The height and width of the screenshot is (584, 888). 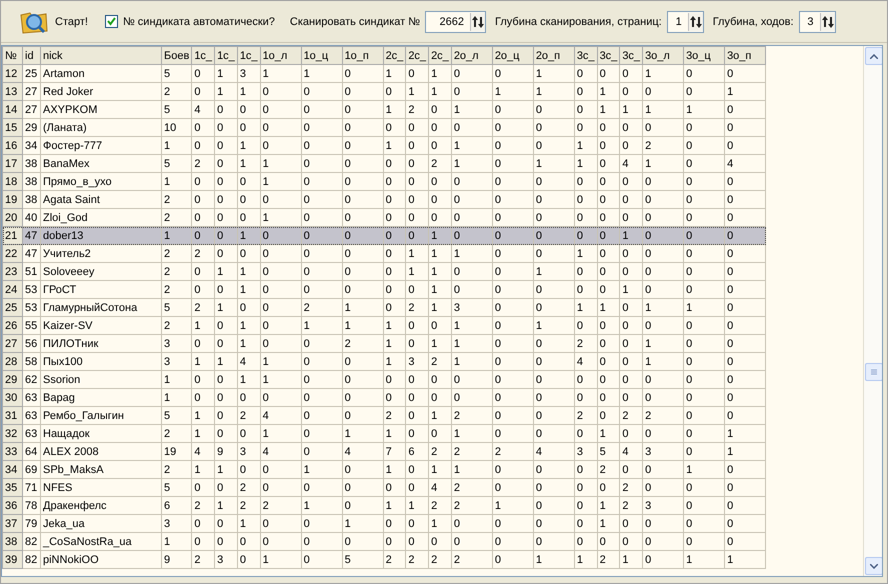 I want to click on spin-field: 1, so click(x=685, y=21).